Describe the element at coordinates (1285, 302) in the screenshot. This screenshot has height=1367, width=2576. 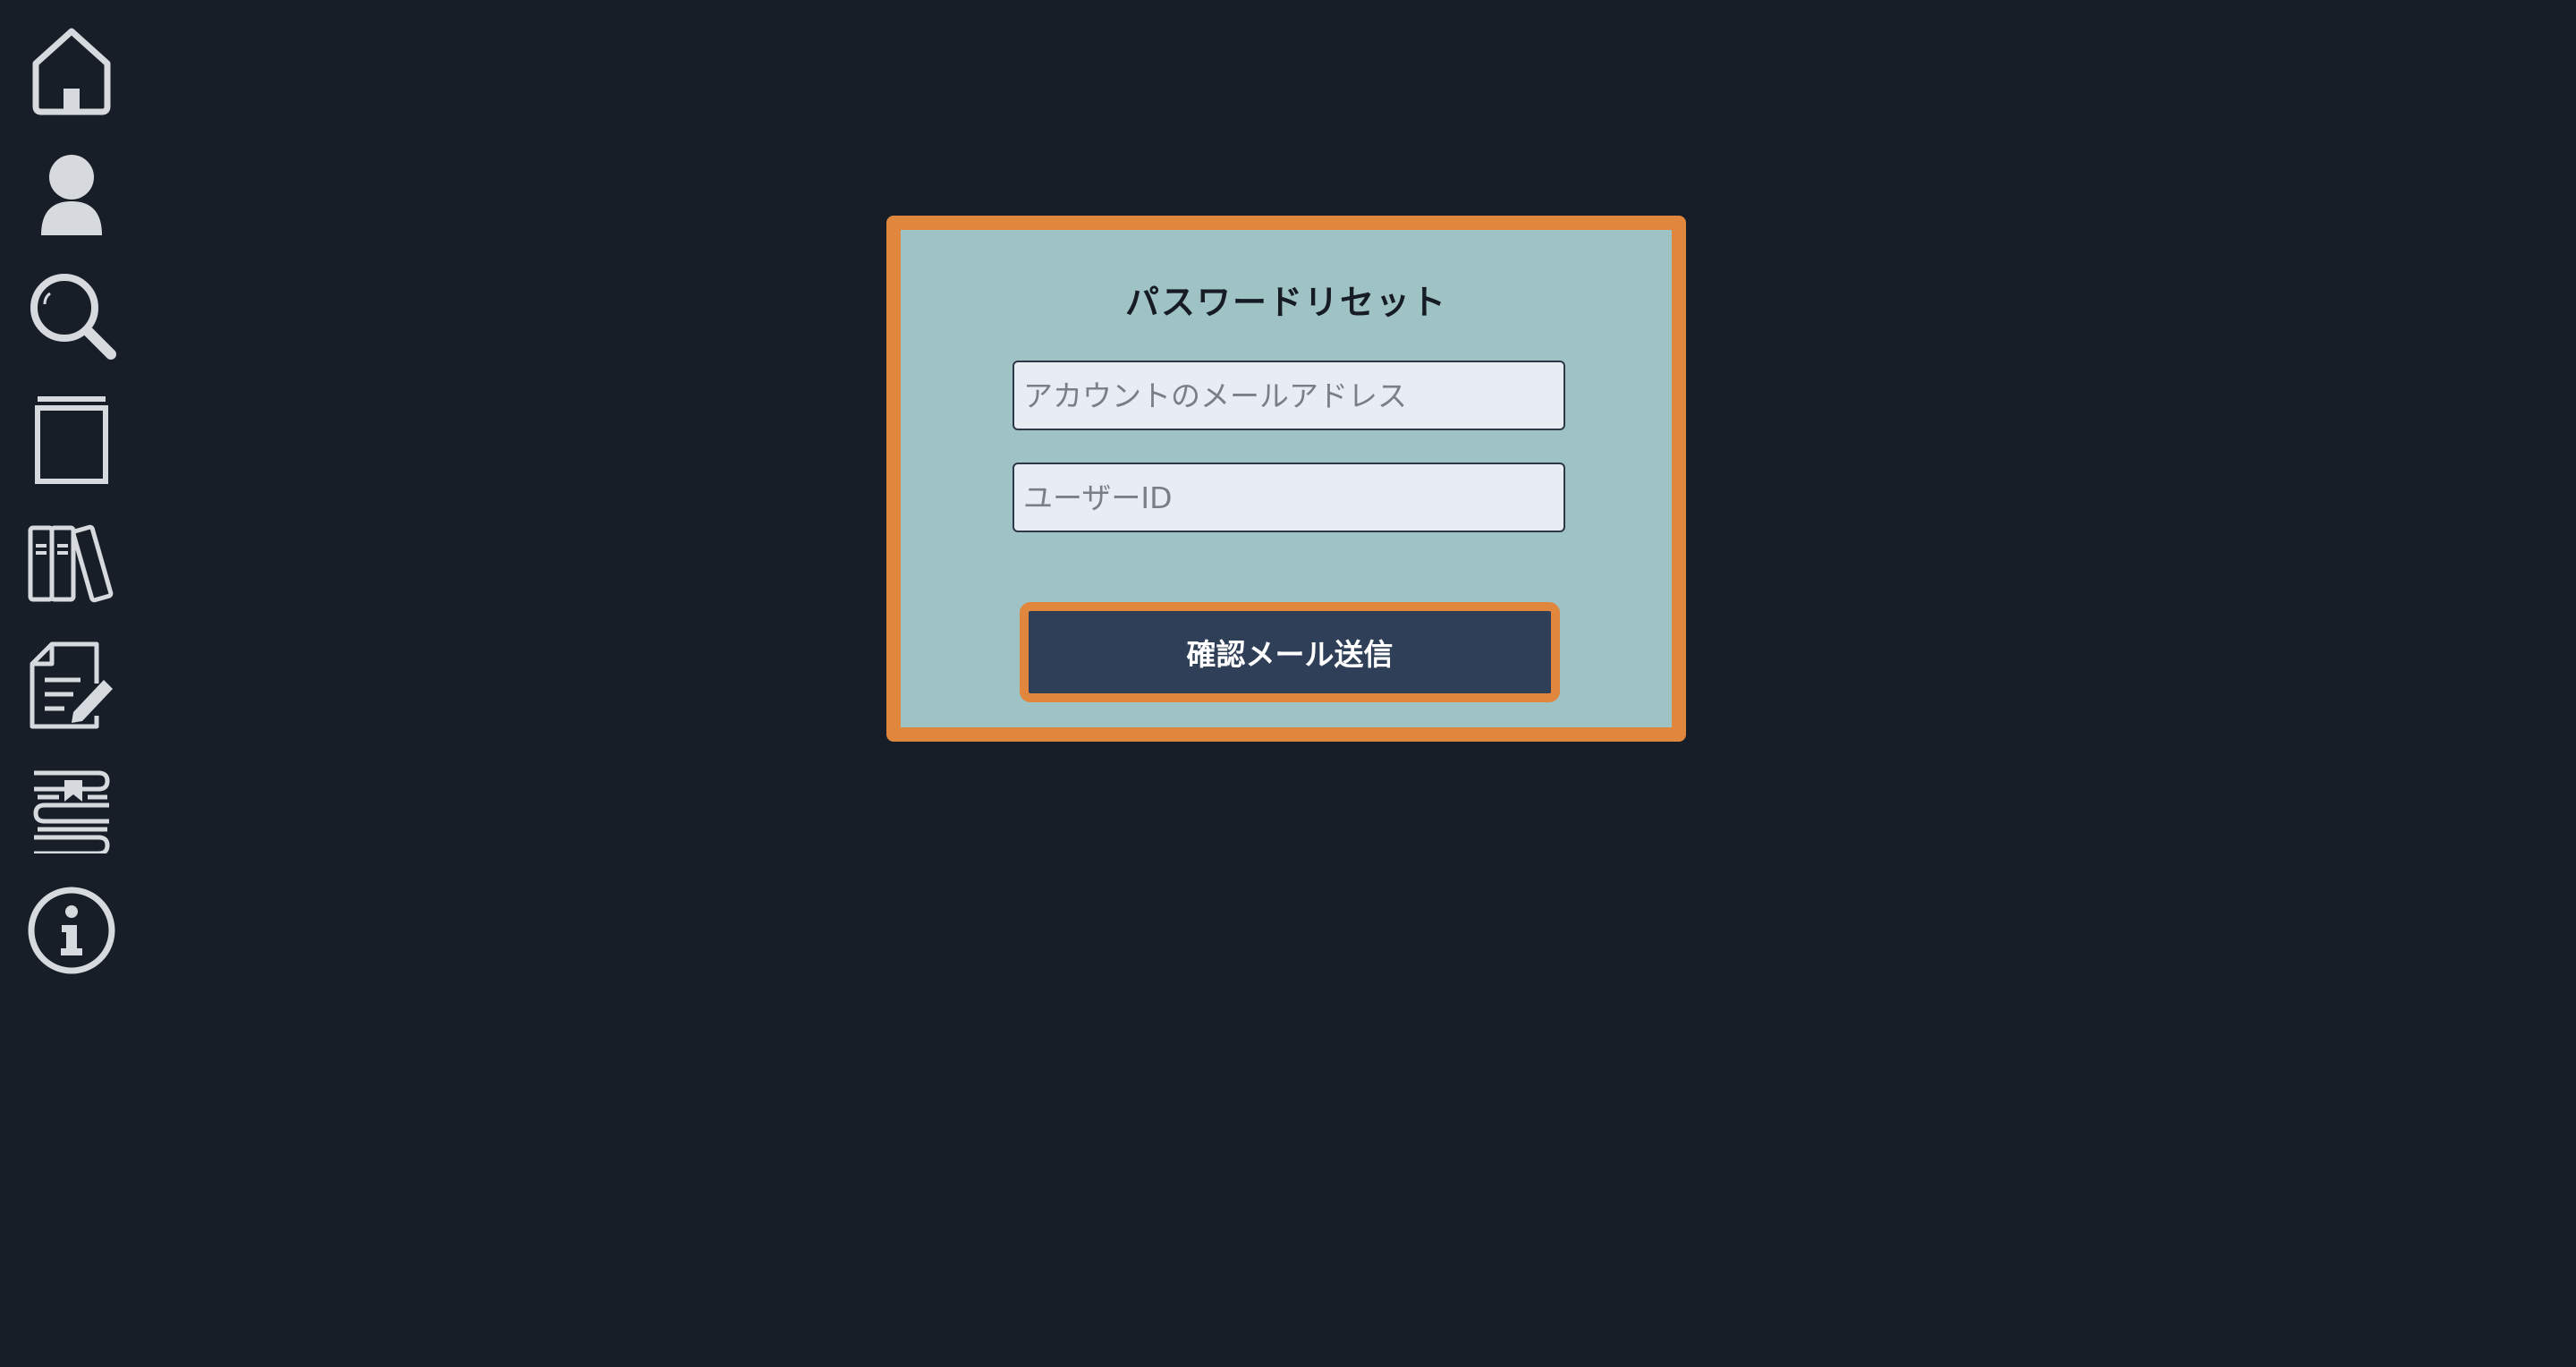
I see `page-title: パスワードリセット` at that location.